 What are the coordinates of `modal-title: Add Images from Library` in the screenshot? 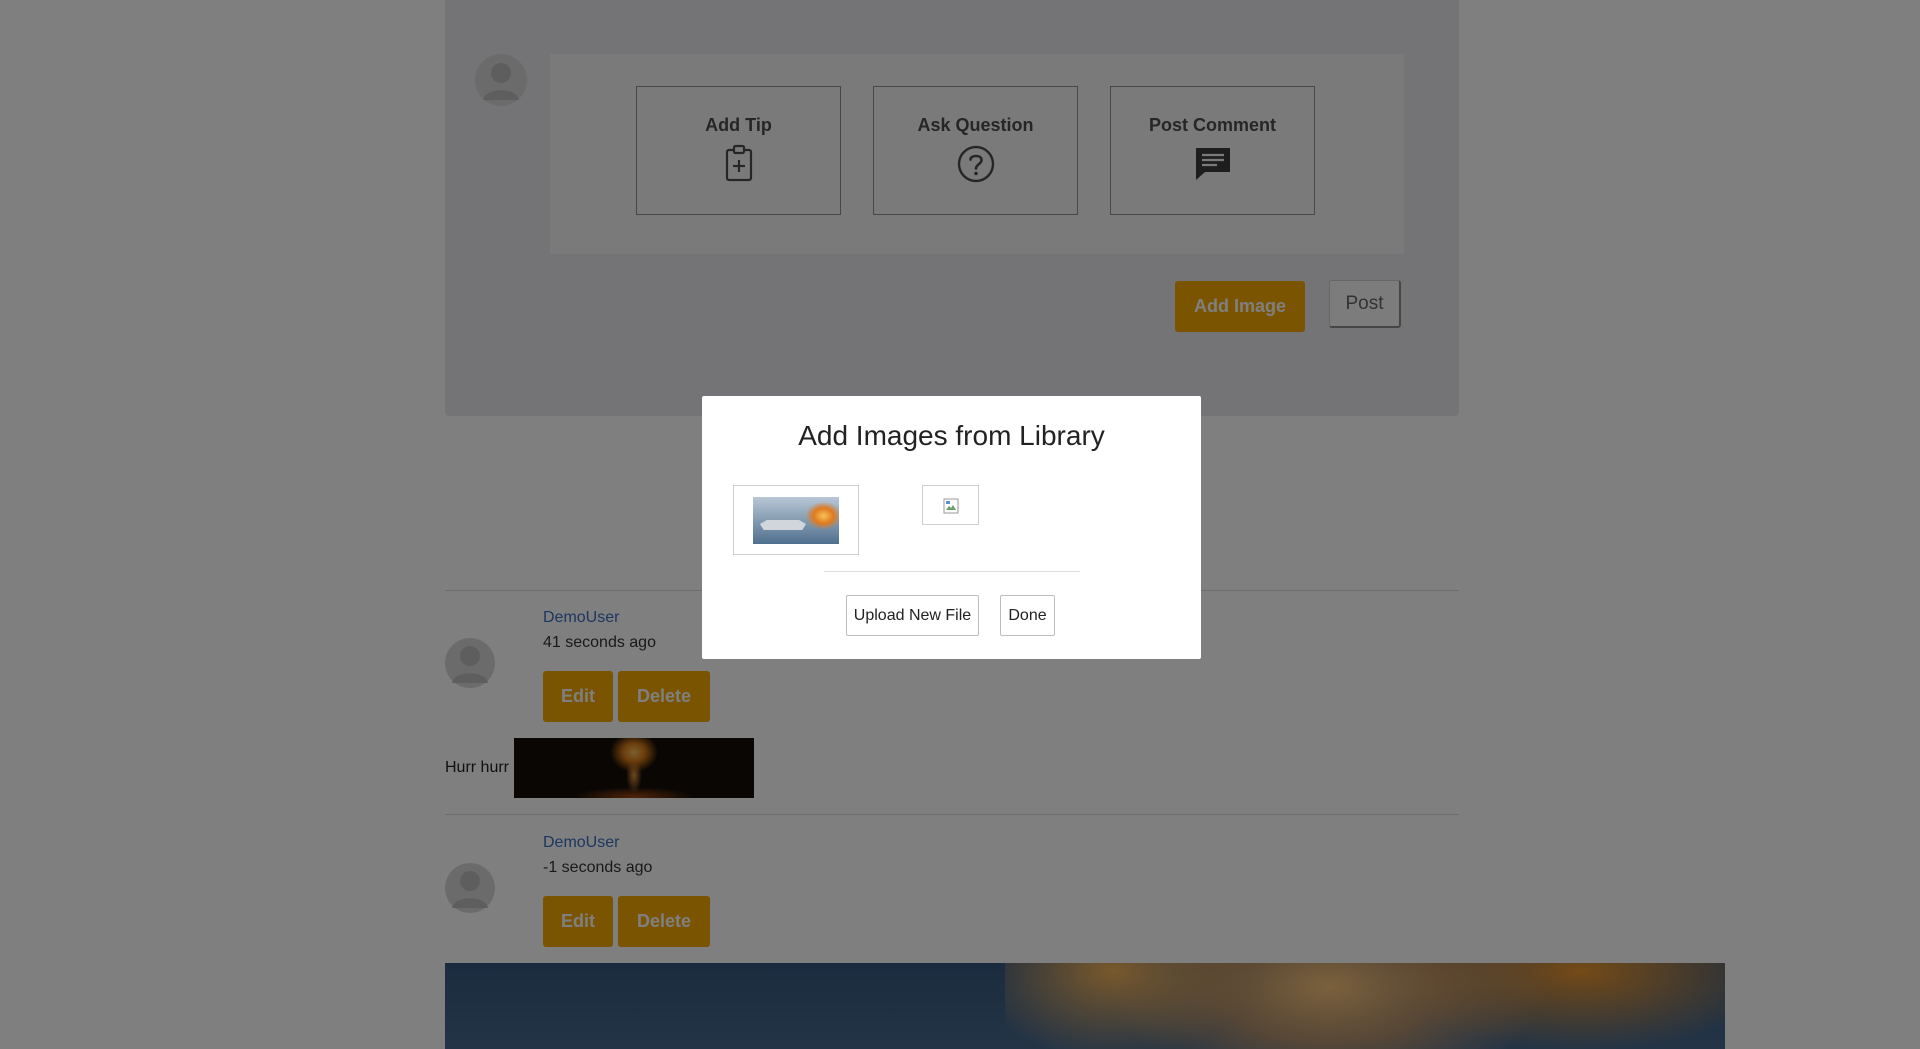 It's located at (951, 435).